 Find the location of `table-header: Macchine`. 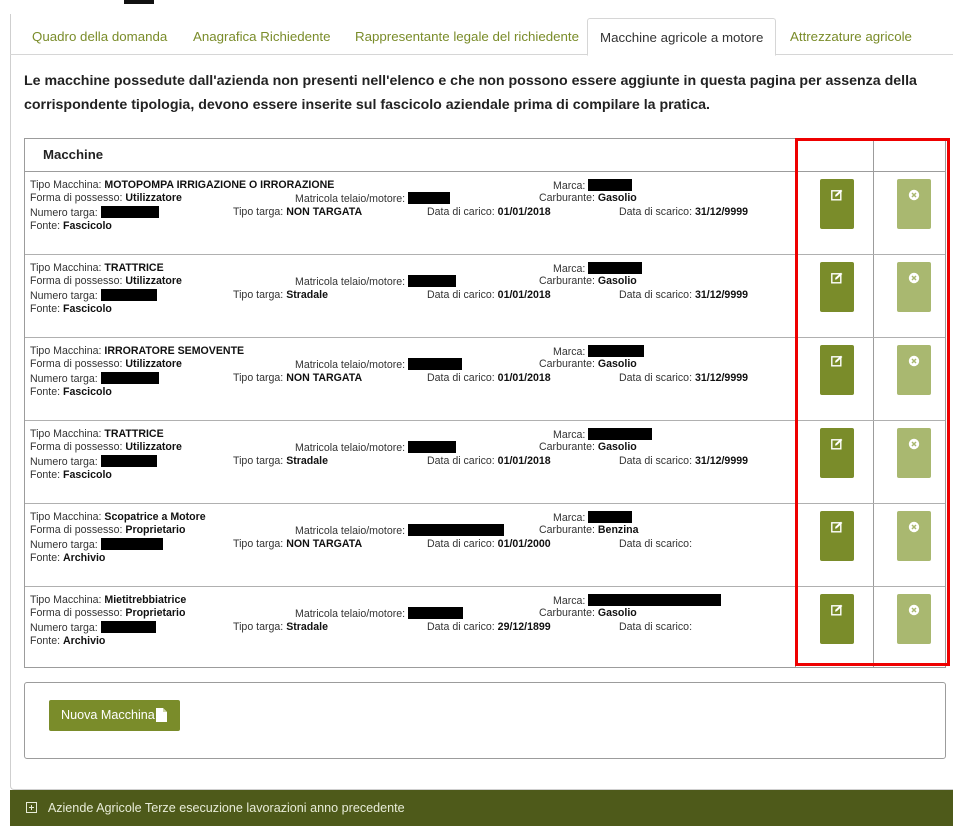

table-header: Macchine is located at coordinates (485, 155).